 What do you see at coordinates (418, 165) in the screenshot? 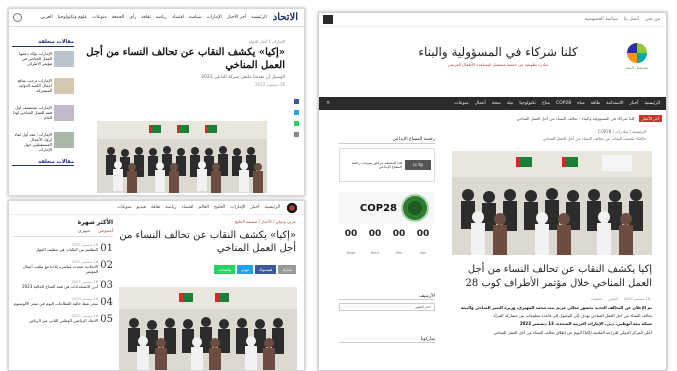
I see `cc-license-badge: cc by` at bounding box center [418, 165].